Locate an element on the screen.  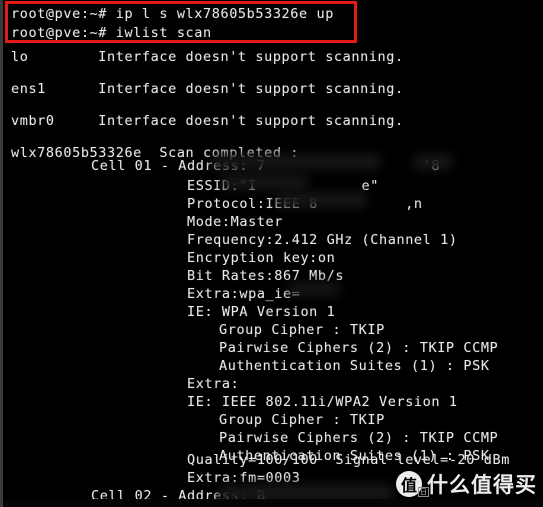
terminal-line: Quality=100/100 Signal level=-20 dBm is located at coordinates (348, 460).